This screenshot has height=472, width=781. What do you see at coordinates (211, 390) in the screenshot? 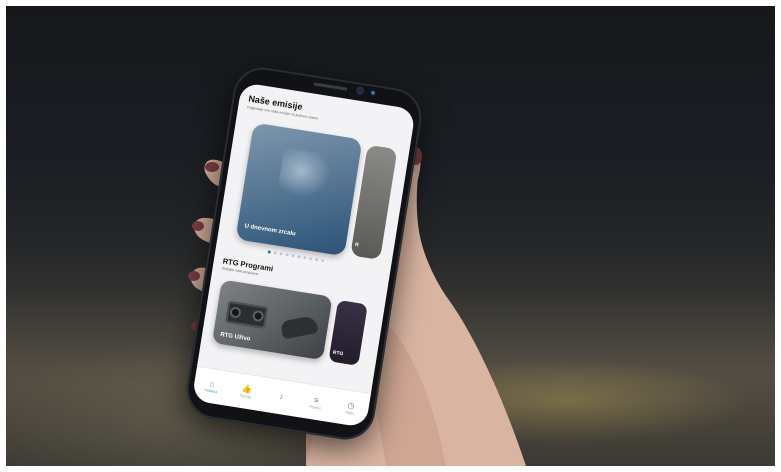
I see `tab-label: Početna` at bounding box center [211, 390].